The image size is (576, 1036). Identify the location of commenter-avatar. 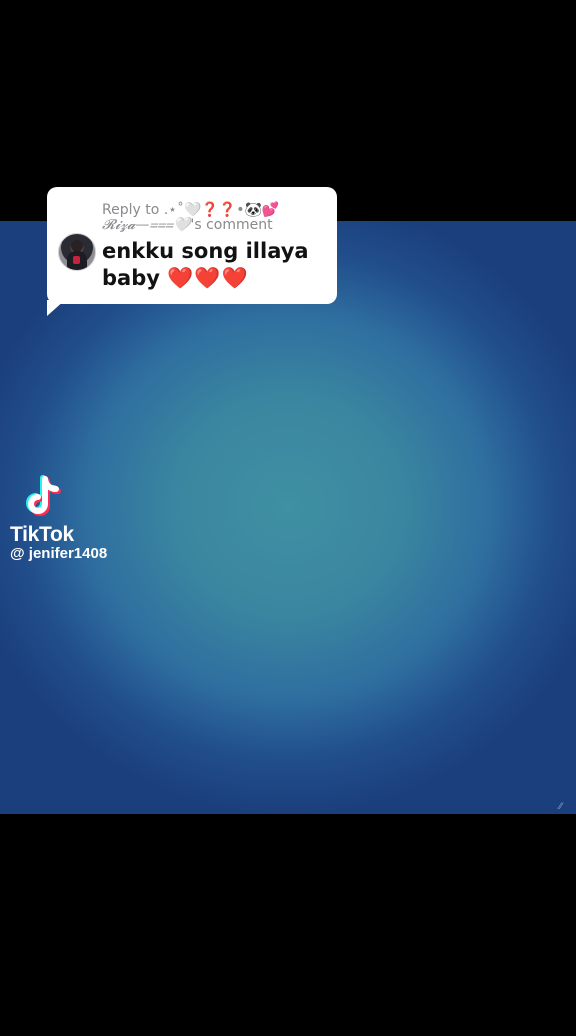
(77, 252).